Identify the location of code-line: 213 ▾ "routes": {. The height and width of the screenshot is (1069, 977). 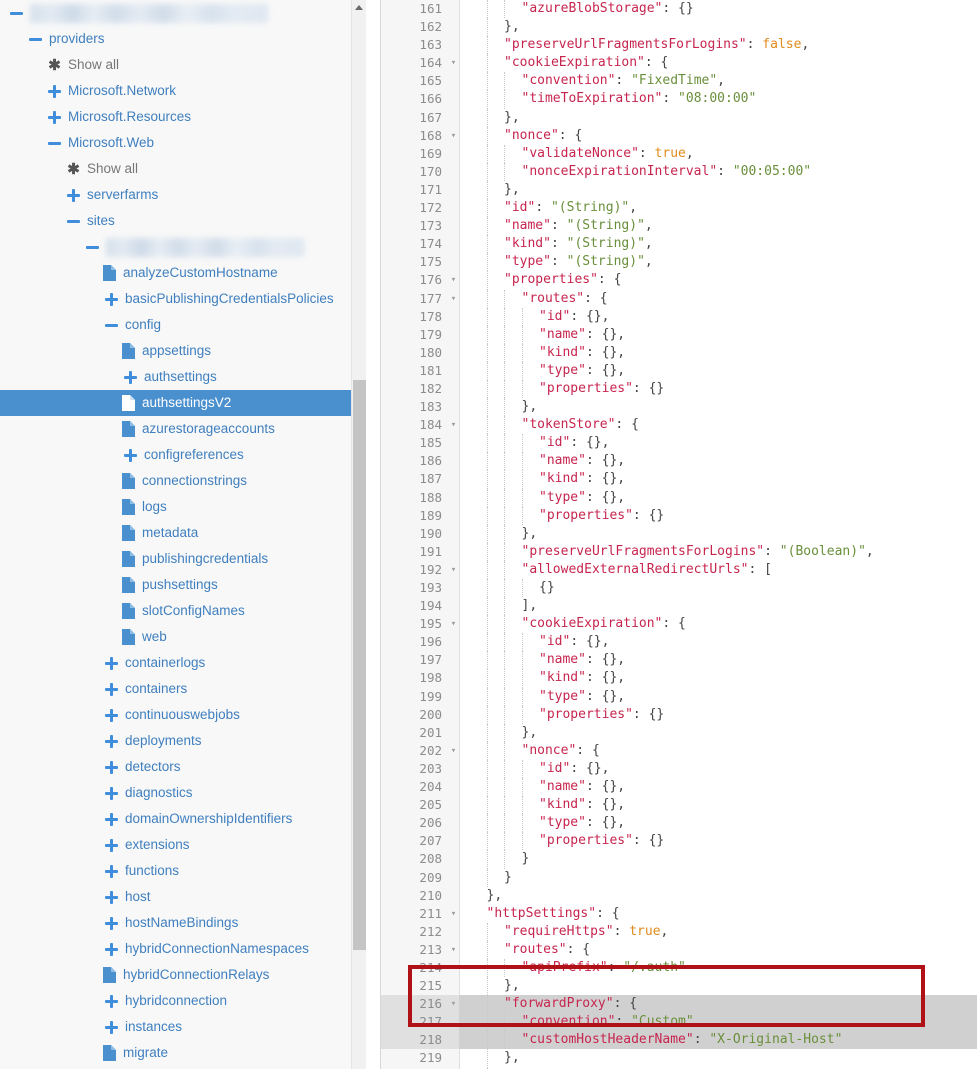
(679, 949).